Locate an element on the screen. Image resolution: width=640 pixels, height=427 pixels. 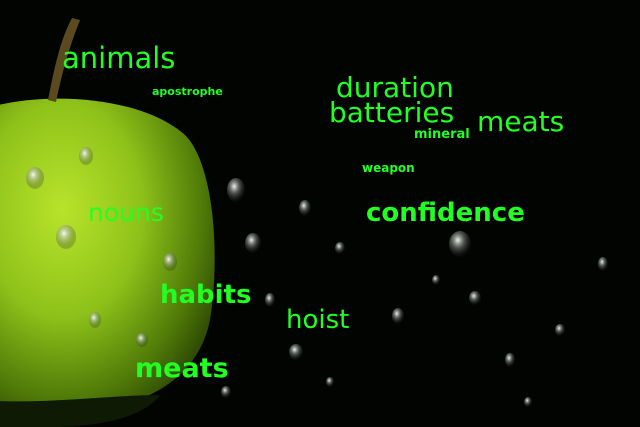
word-label: habits is located at coordinates (206, 295).